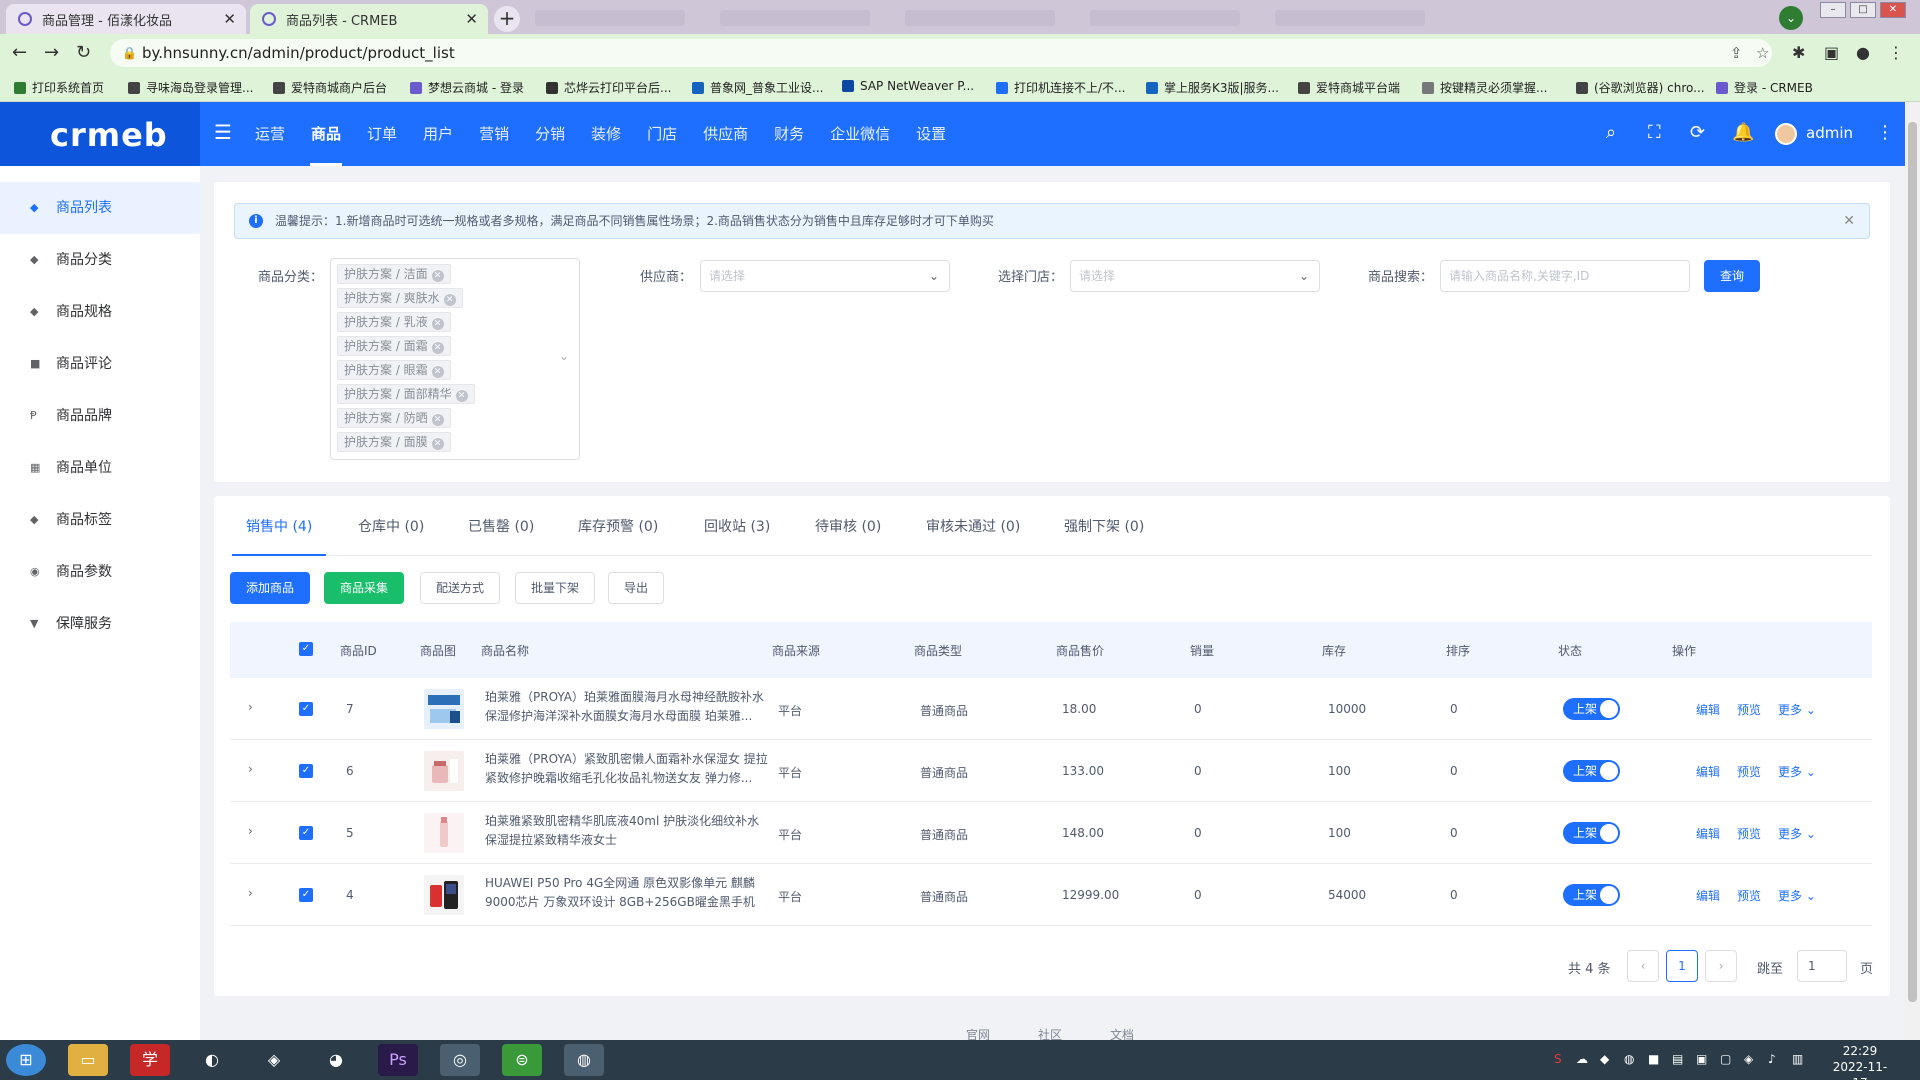 The height and width of the screenshot is (1080, 1920). What do you see at coordinates (1104, 527) in the screenshot?
I see `tab-forced-off: 强制下架 (0)` at bounding box center [1104, 527].